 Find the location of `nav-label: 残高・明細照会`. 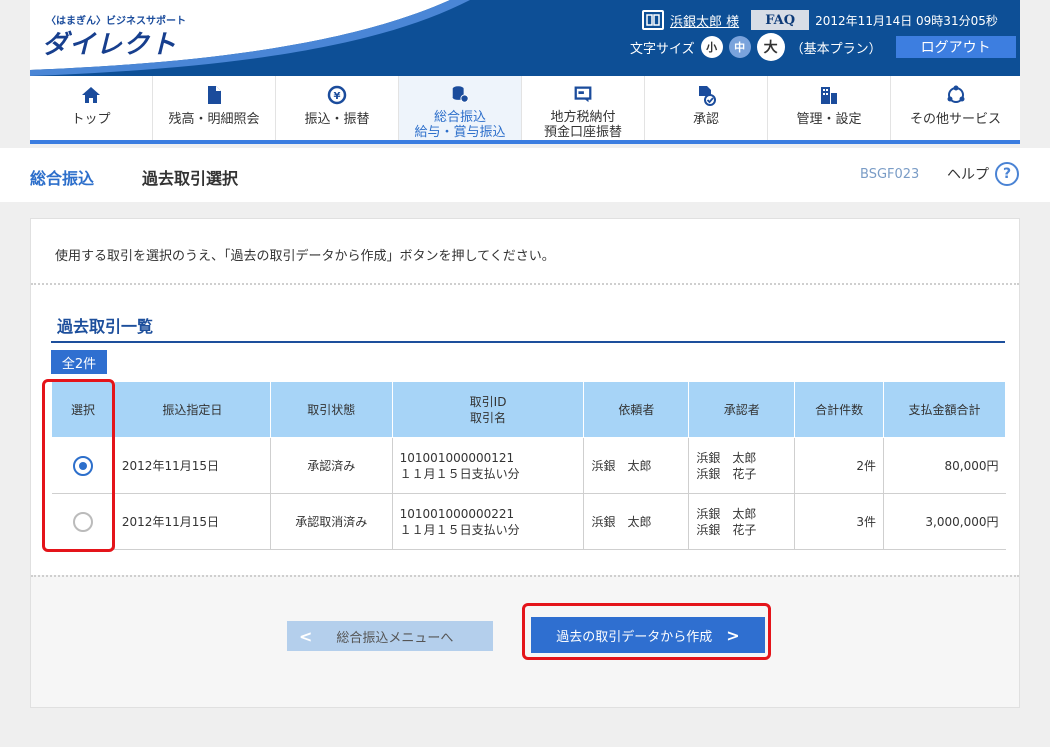

nav-label: 残高・明細照会 is located at coordinates (214, 119).